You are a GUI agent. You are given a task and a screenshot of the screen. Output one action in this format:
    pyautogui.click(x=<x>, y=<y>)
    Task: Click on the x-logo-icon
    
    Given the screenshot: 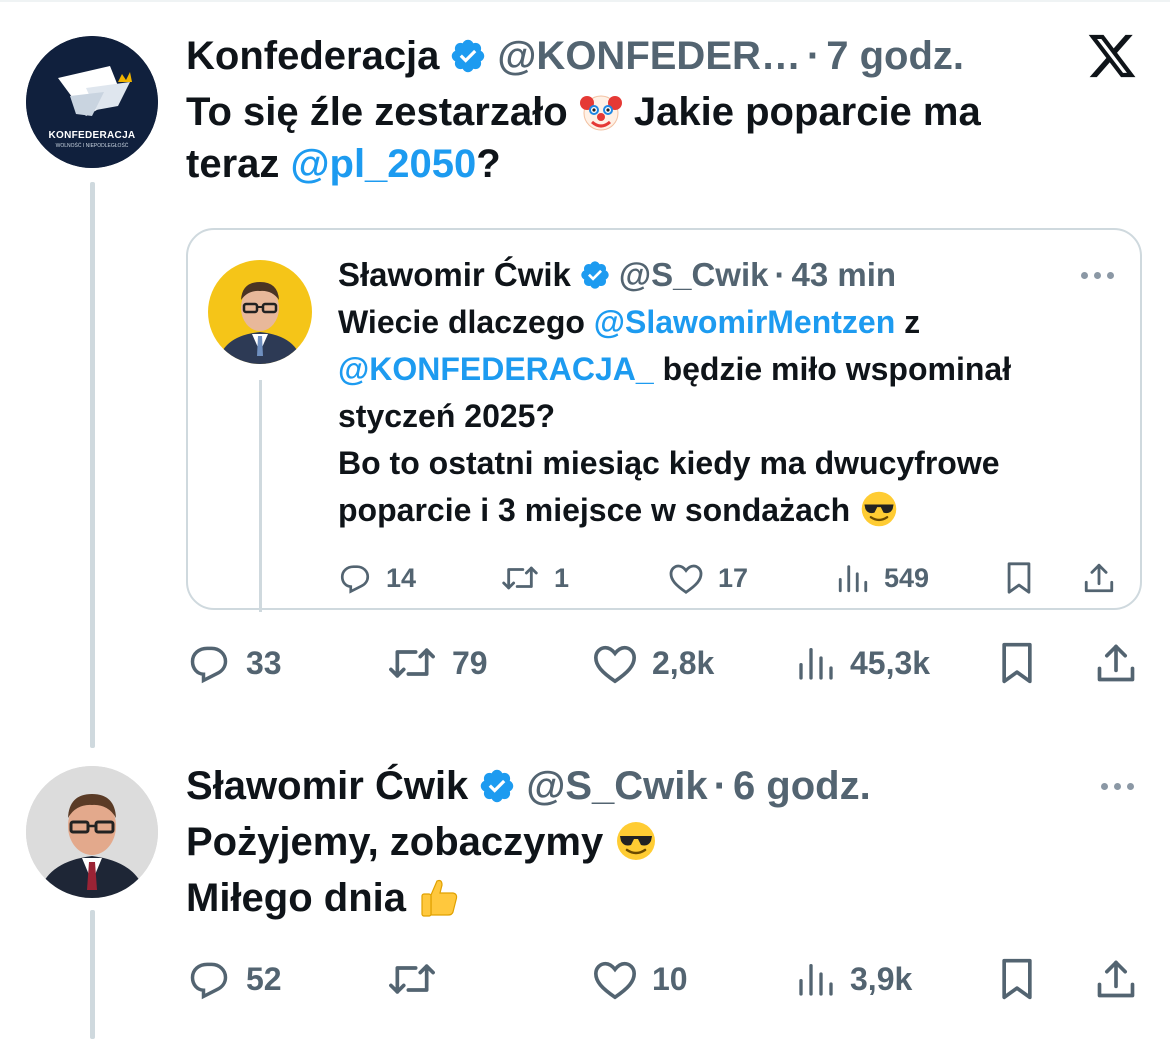 What is the action you would take?
    pyautogui.click(x=1112, y=56)
    